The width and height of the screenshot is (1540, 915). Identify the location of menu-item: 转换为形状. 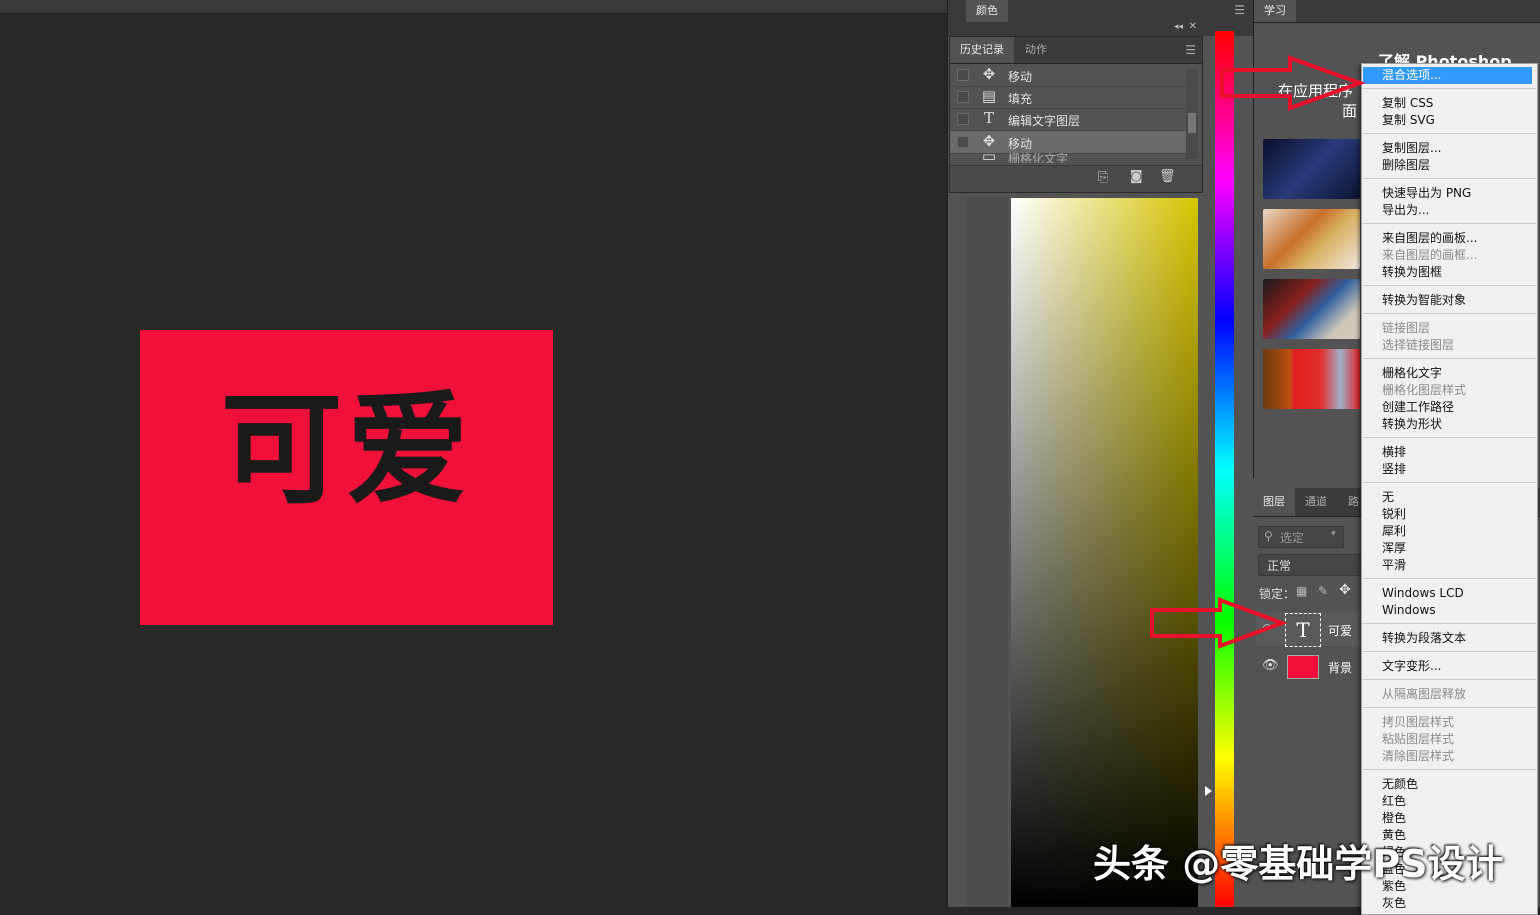
(1412, 424).